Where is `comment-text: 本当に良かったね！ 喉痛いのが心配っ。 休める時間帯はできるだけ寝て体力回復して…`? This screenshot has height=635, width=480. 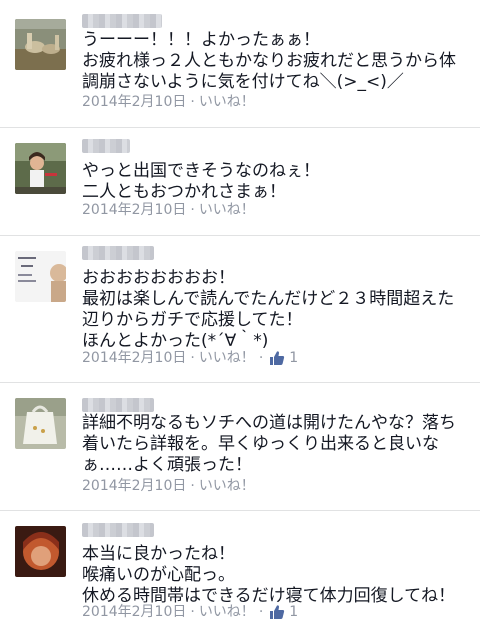
comment-text: 本当に良かったね！ 喉痛いのが心配っ。 休める時間帯はできるだけ寝て体力回復して… is located at coordinates (269, 575).